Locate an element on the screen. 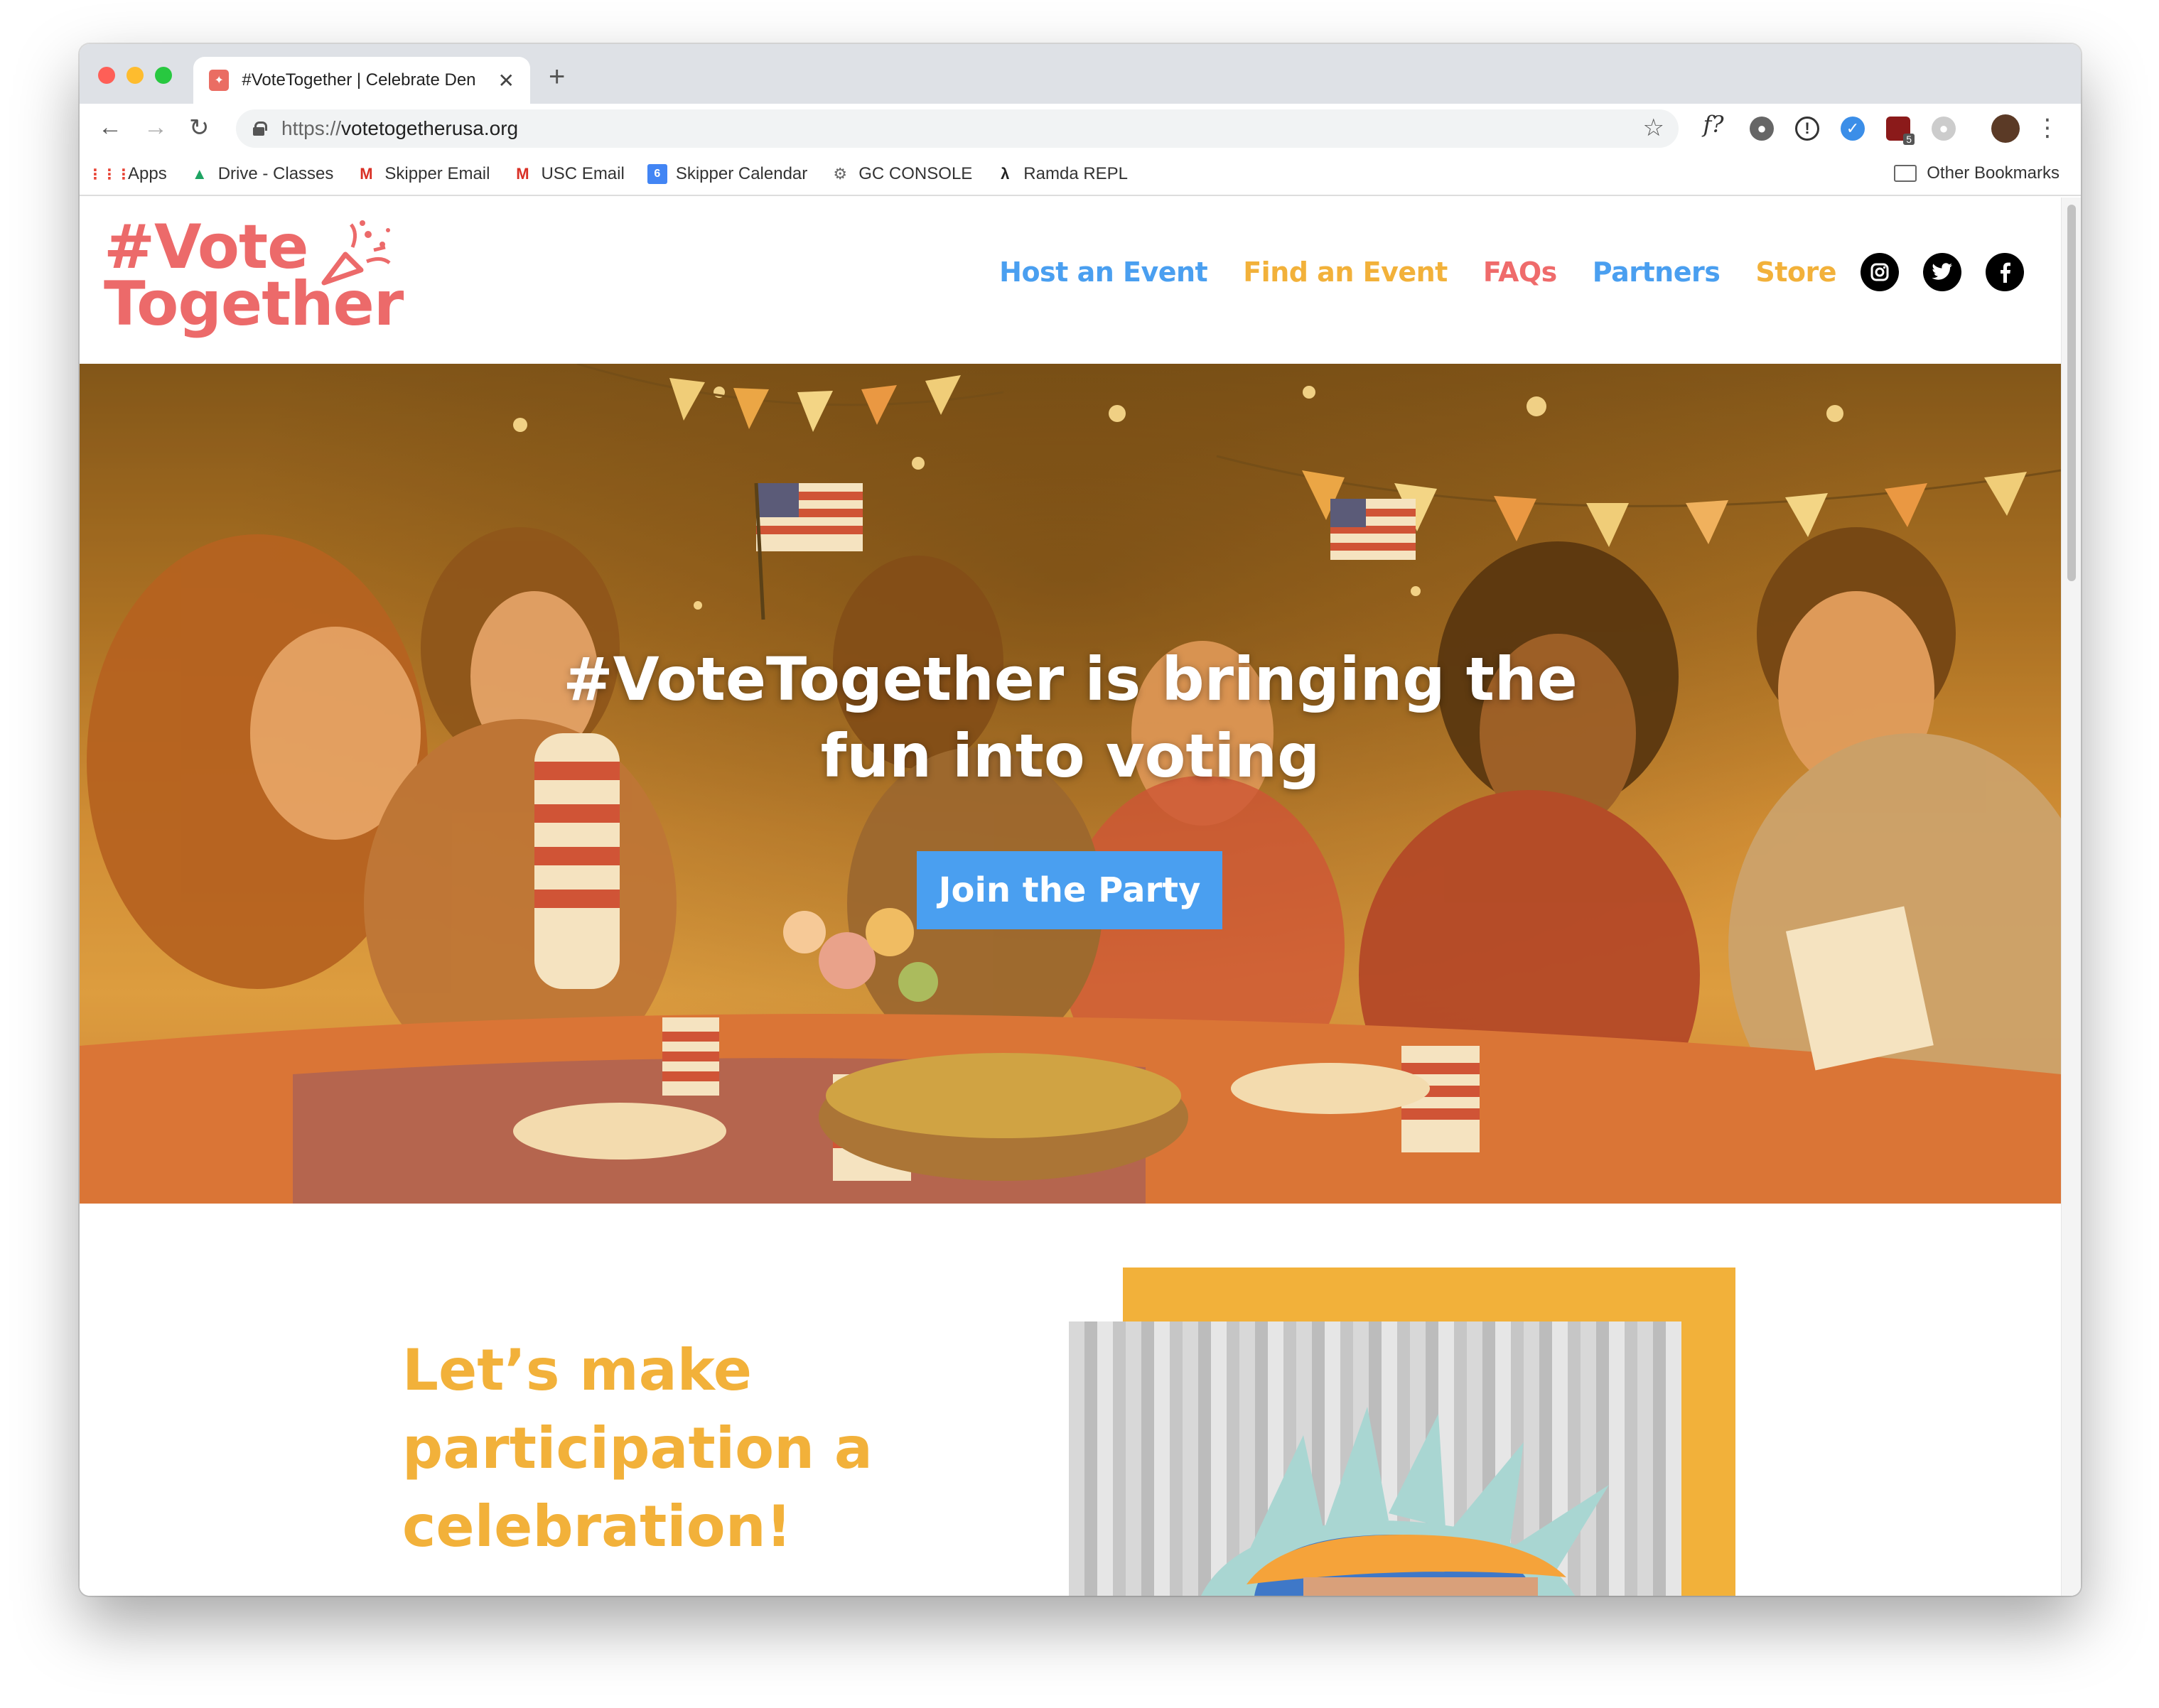  section-heading-line3: celebration! is located at coordinates (597, 1527).